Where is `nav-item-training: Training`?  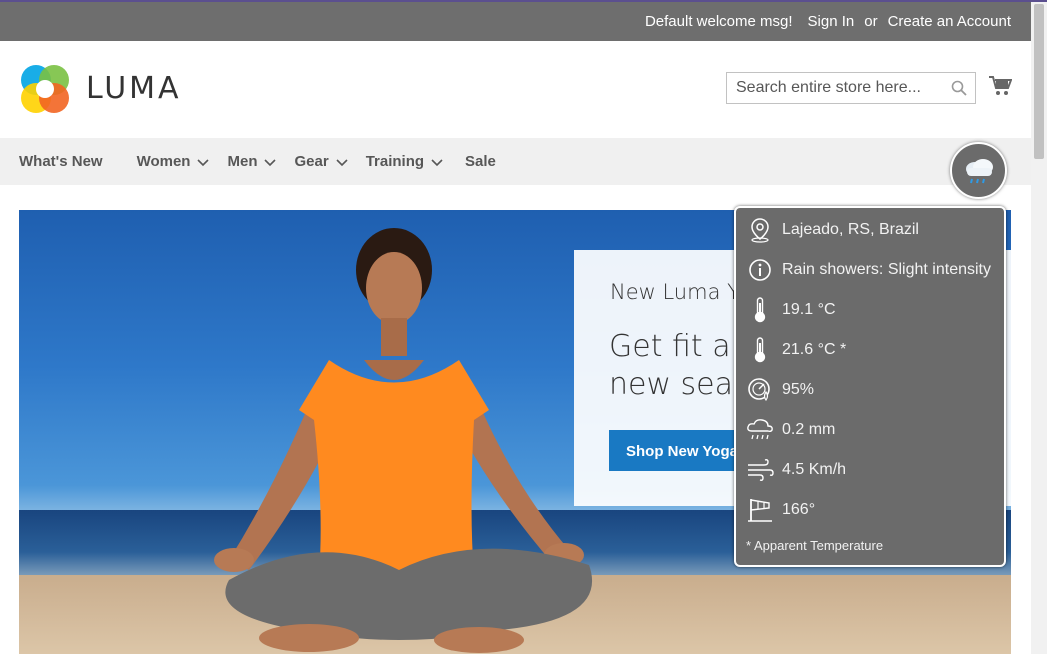
nav-item-training: Training is located at coordinates (404, 161).